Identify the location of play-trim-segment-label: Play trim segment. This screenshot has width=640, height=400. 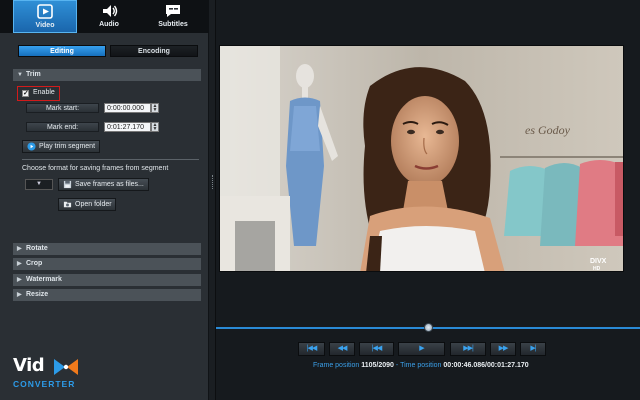
(67, 146).